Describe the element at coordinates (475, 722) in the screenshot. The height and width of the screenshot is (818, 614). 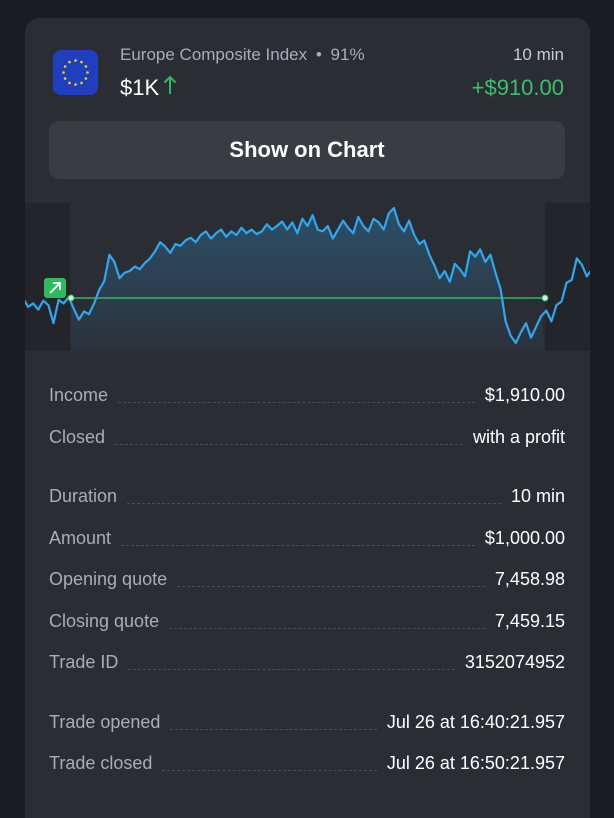
I see `detail-value: Jul 26 at 16:40:21.957` at that location.